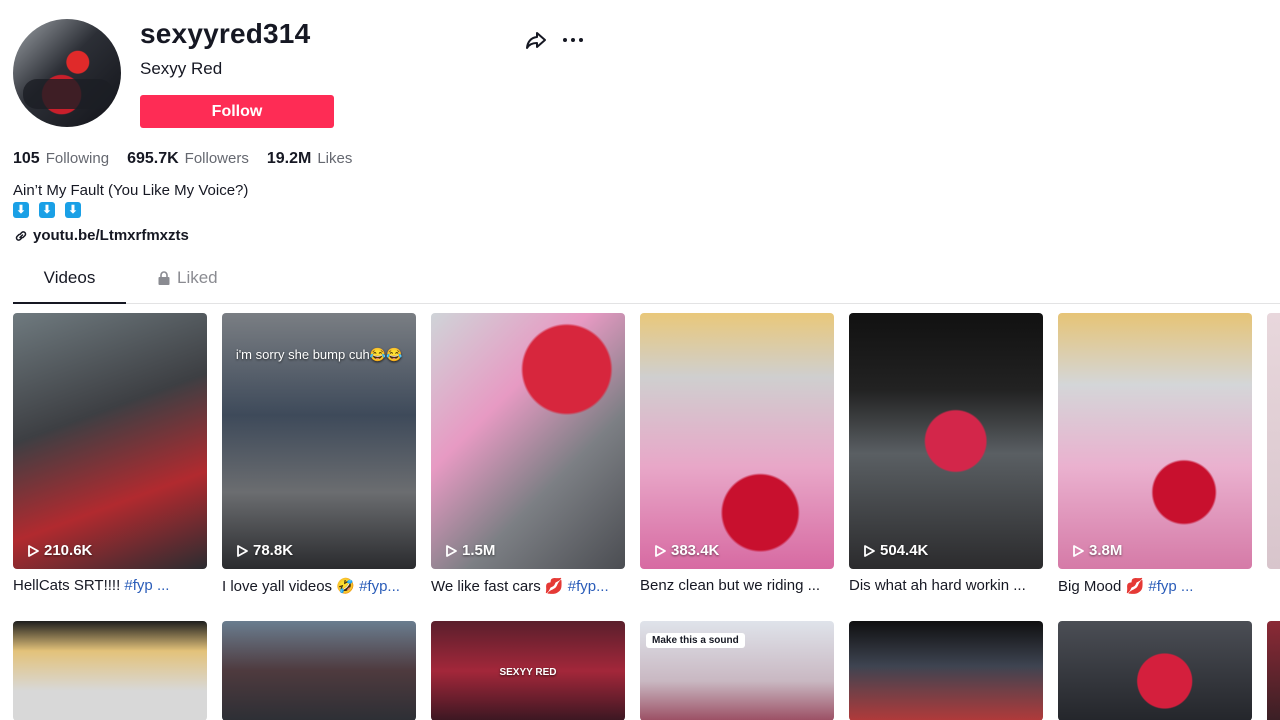 The height and width of the screenshot is (720, 1280). What do you see at coordinates (695, 550) in the screenshot?
I see `view-count-text: 383.4K` at bounding box center [695, 550].